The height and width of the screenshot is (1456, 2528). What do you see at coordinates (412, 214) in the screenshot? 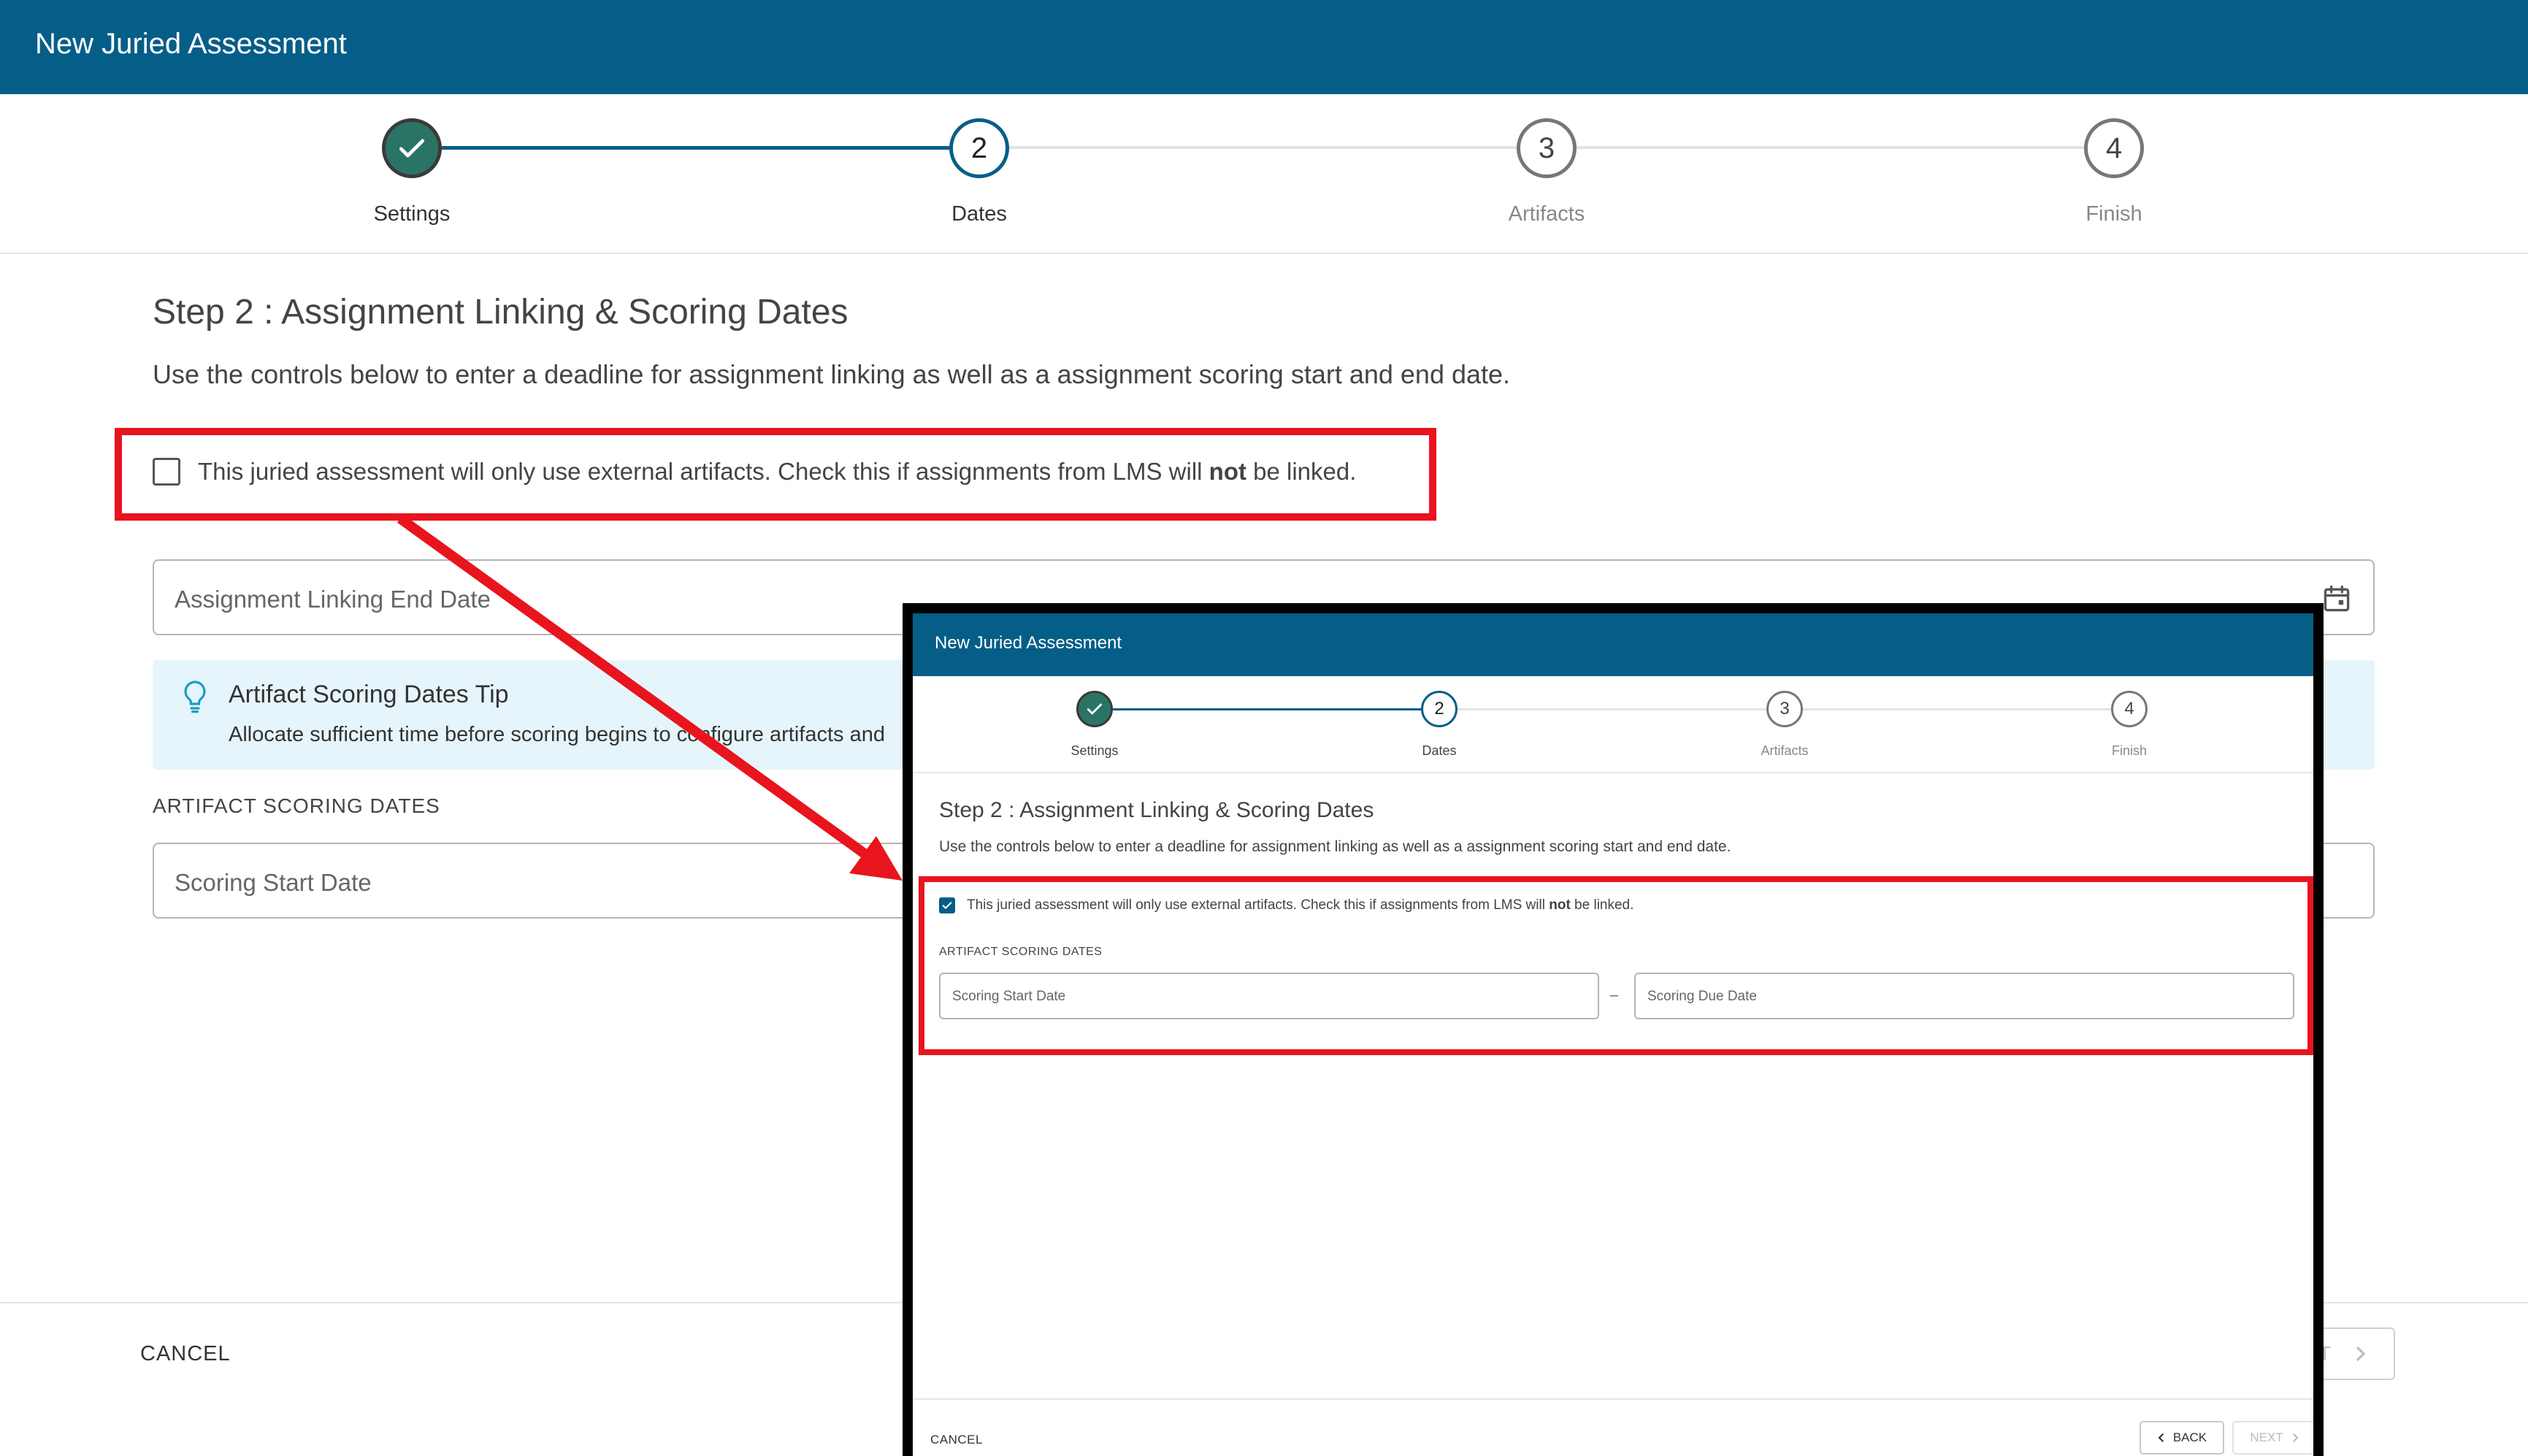
I see `step-1-label: Settings` at bounding box center [412, 214].